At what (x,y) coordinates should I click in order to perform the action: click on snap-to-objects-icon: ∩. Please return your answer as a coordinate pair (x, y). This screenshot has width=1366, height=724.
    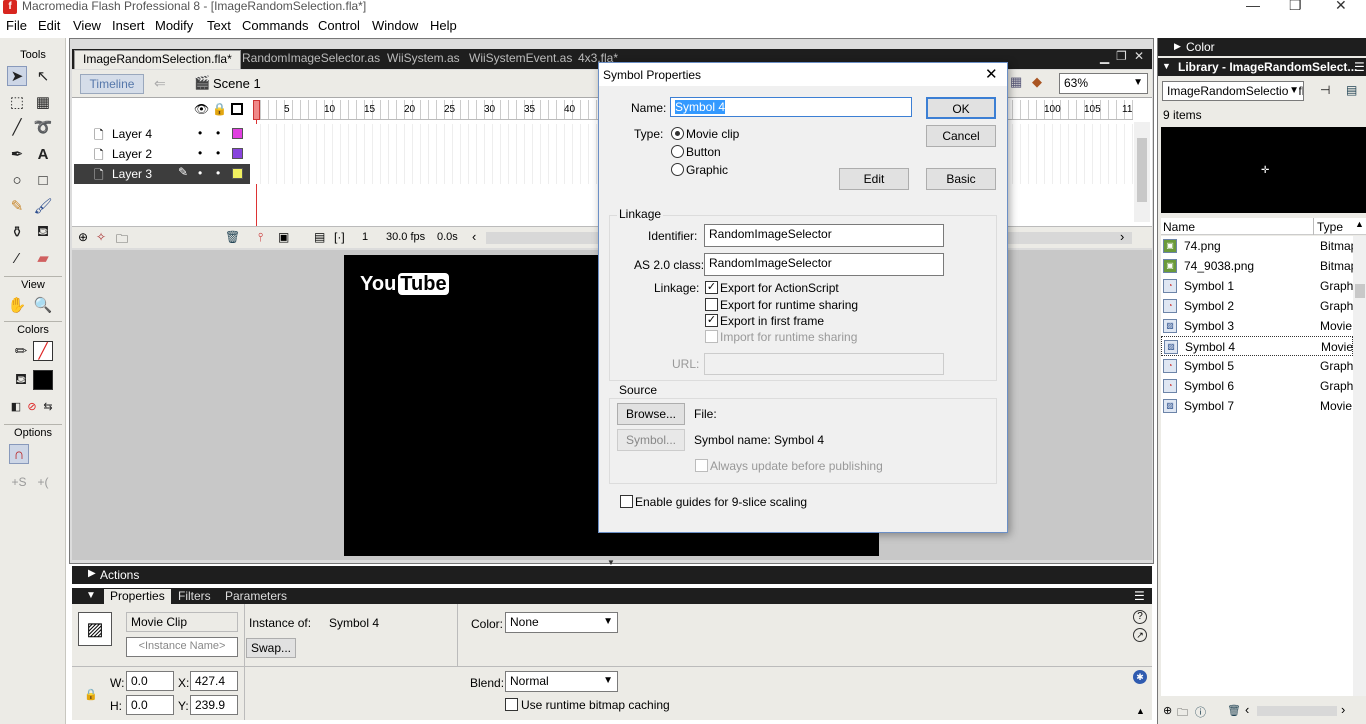
    Looking at the image, I should click on (19, 454).